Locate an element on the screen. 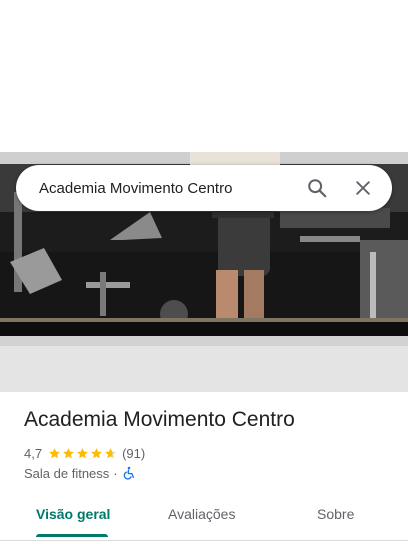 The image size is (408, 544). place-category: Sala de fitness is located at coordinates (67, 473).